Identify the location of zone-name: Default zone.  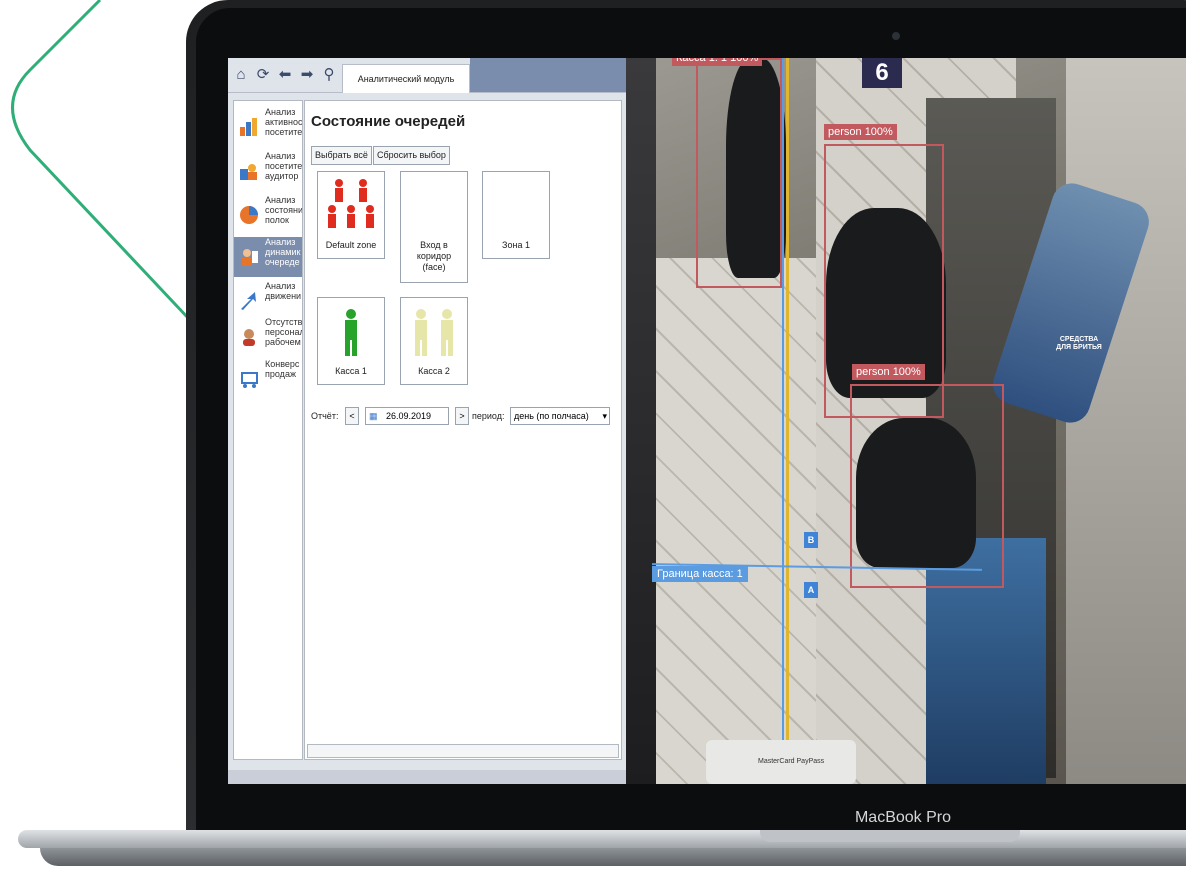
(351, 245).